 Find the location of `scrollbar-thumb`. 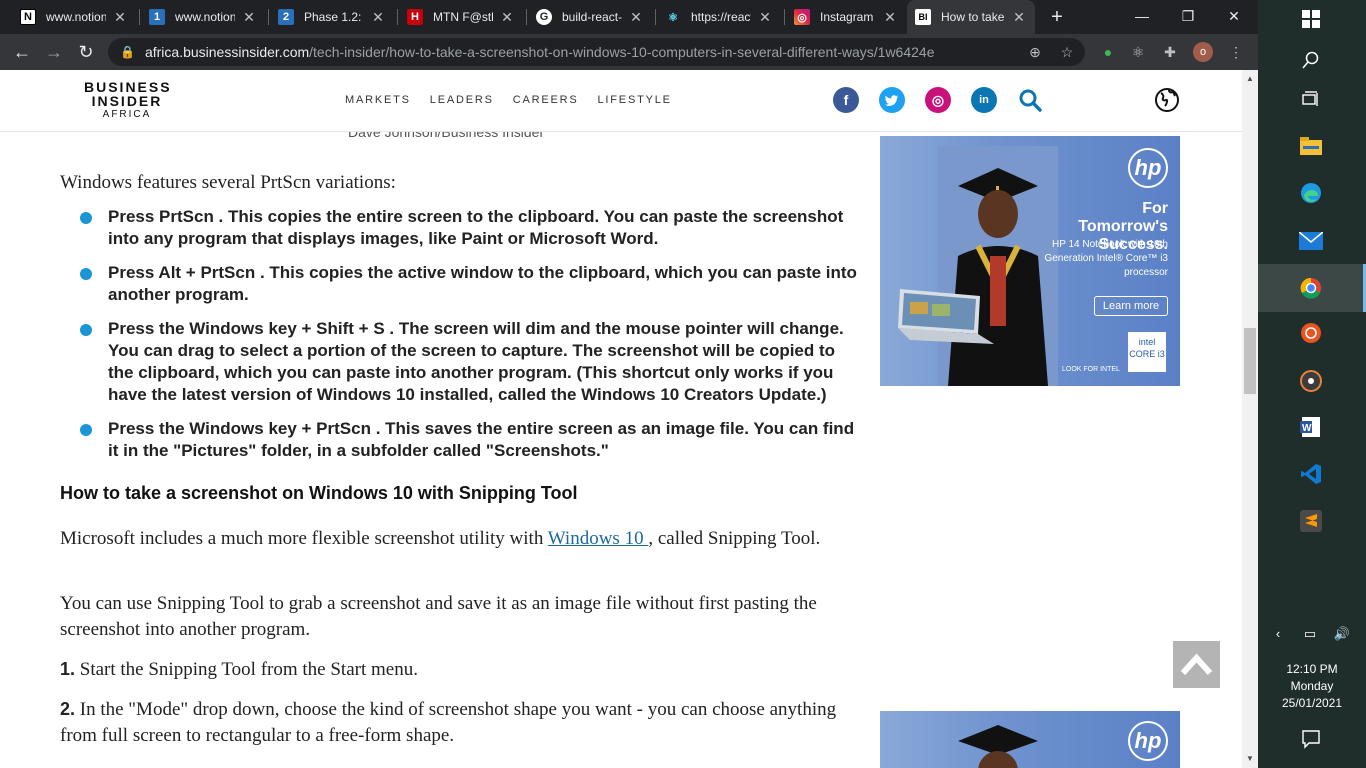

scrollbar-thumb is located at coordinates (1250, 361).